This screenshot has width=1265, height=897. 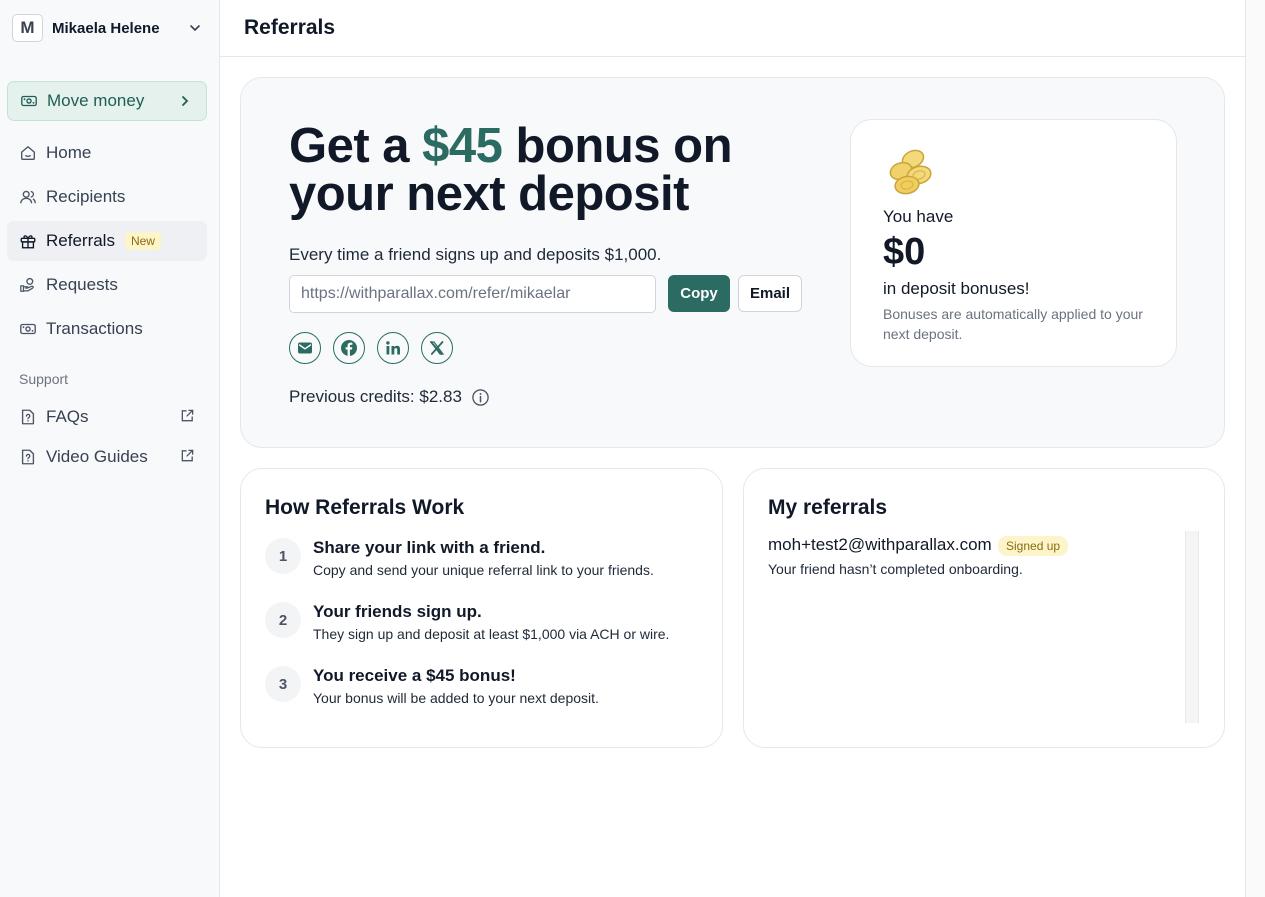 I want to click on status-badge: Signed up, so click(x=1033, y=546).